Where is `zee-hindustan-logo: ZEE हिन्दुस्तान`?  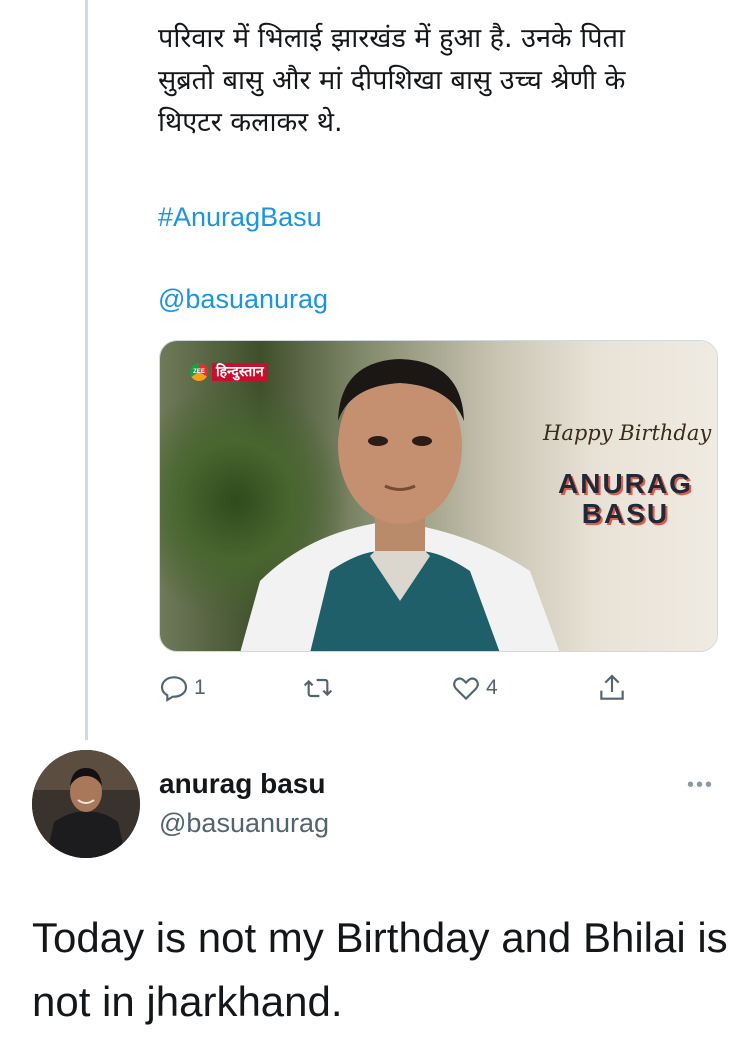 zee-hindustan-logo: ZEE हिन्दुस्तान is located at coordinates (229, 372).